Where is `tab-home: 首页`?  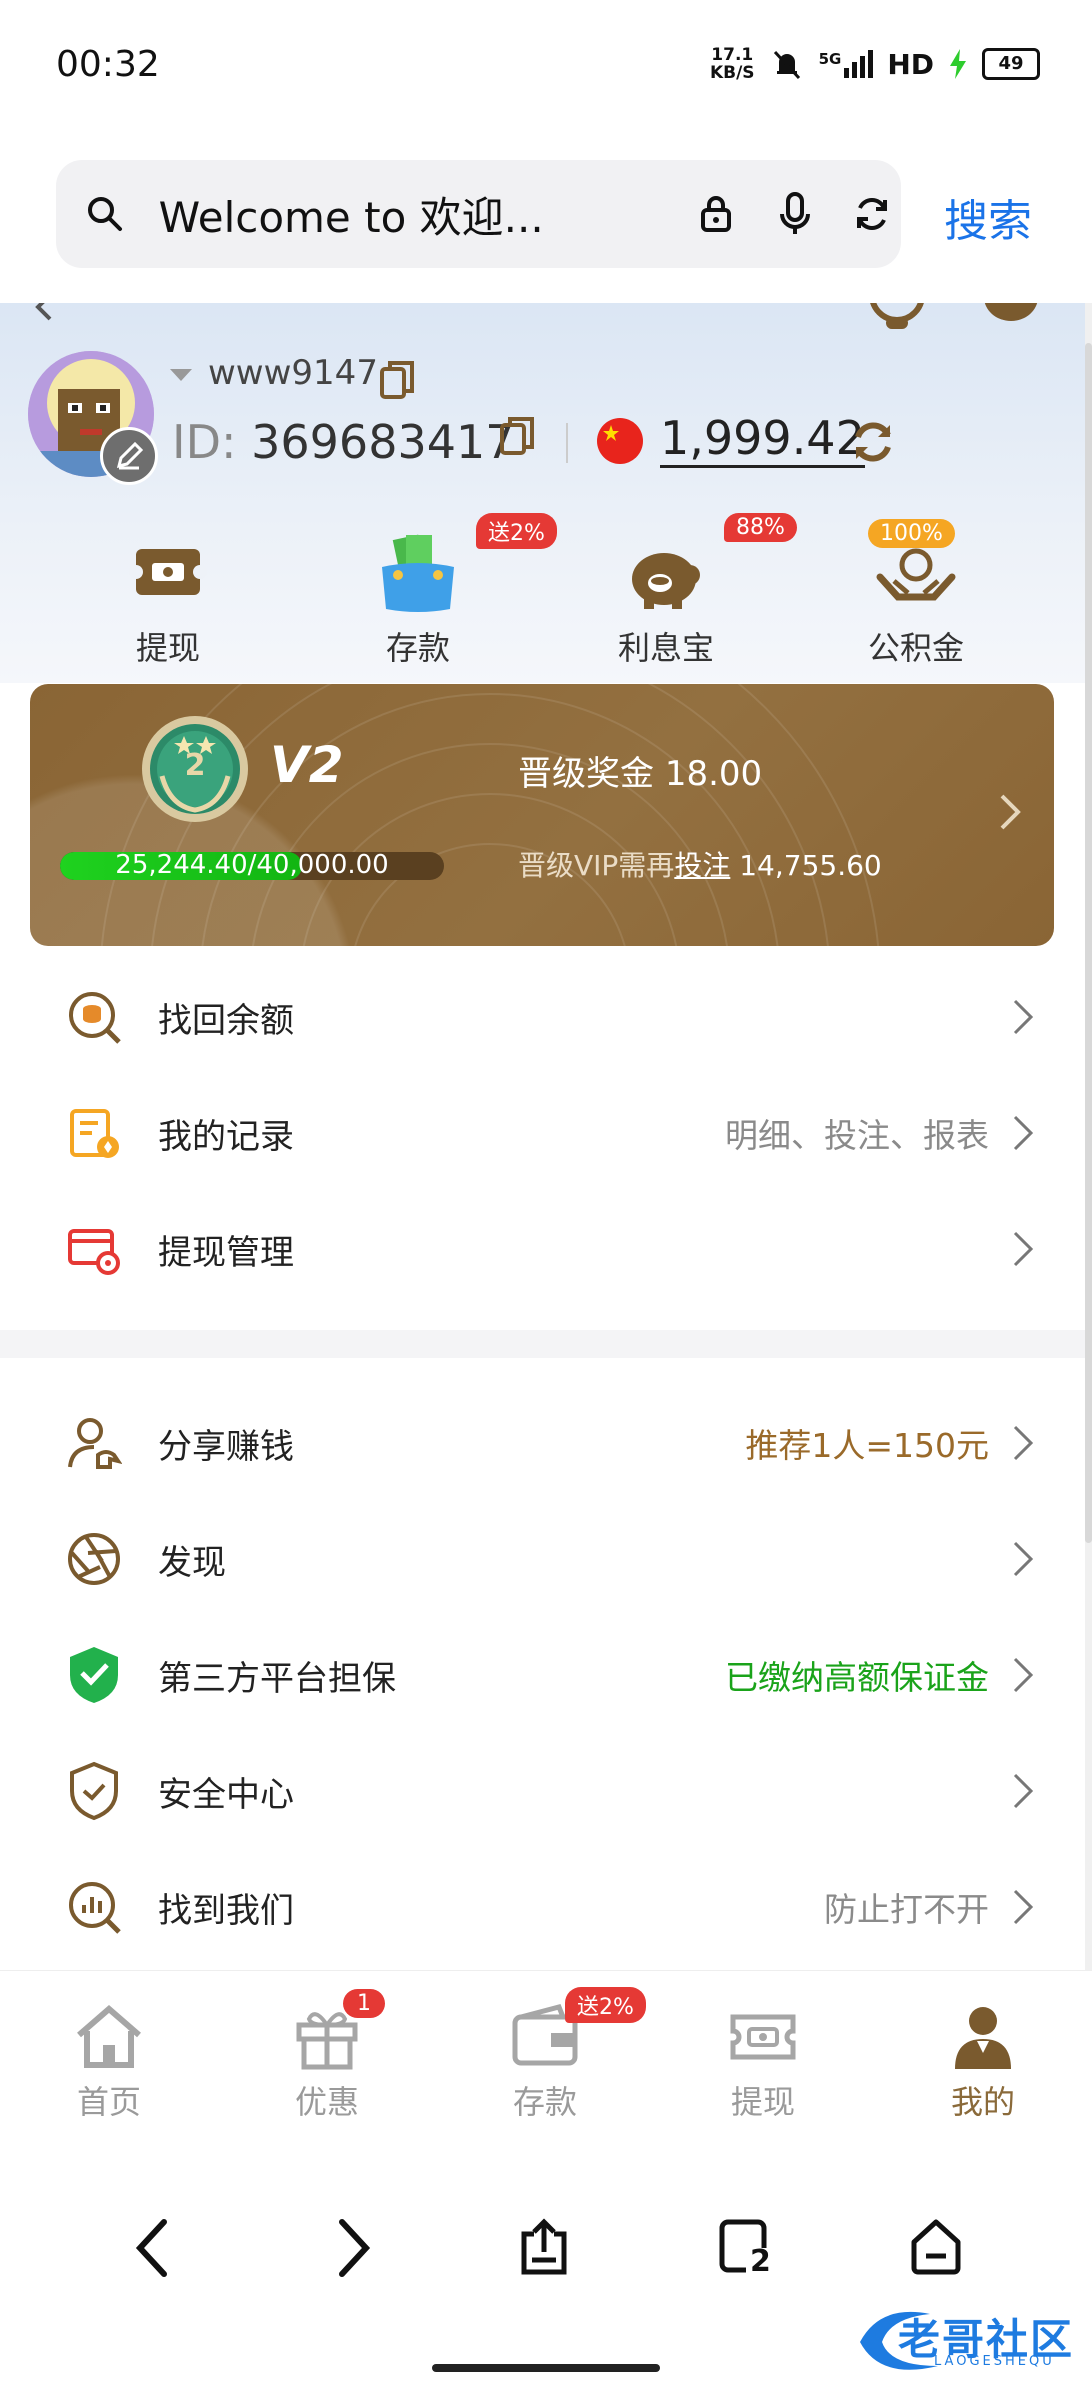
tab-home: 首页 is located at coordinates (109, 2062).